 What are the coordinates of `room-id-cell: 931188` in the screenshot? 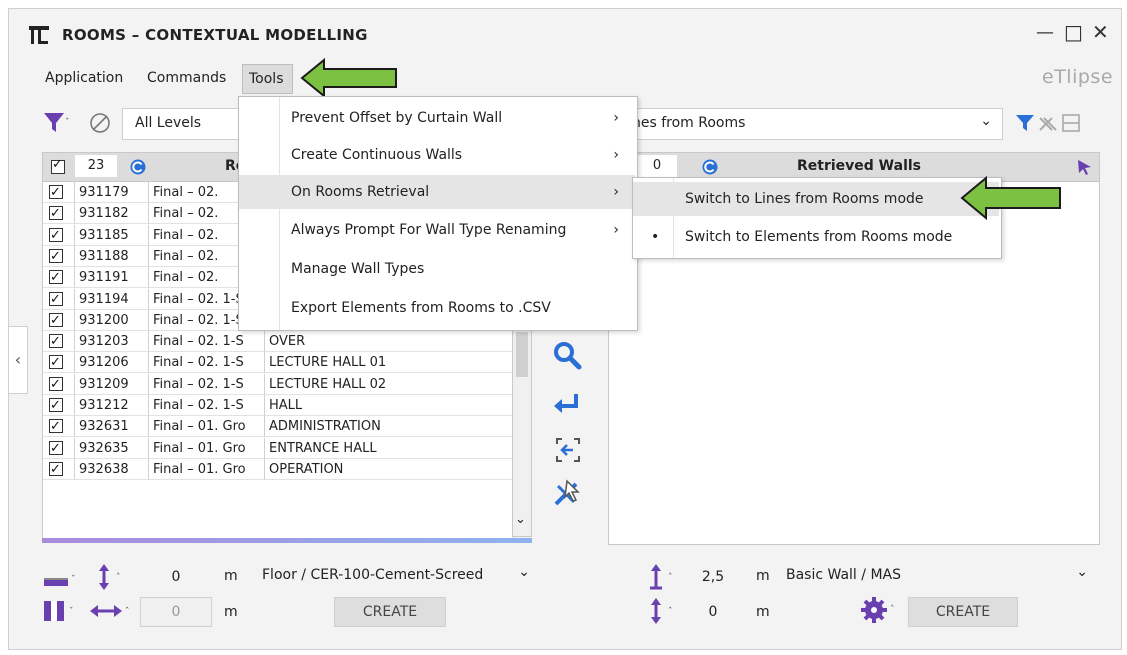 It's located at (112, 256).